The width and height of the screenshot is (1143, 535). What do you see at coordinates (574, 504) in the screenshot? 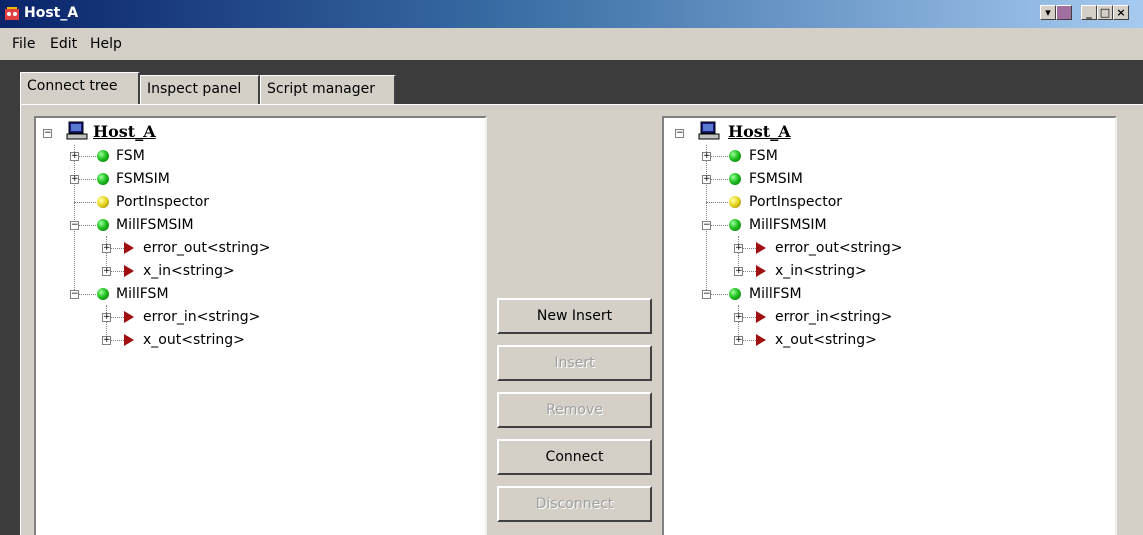
I see `disconnect-button: Disconnect` at bounding box center [574, 504].